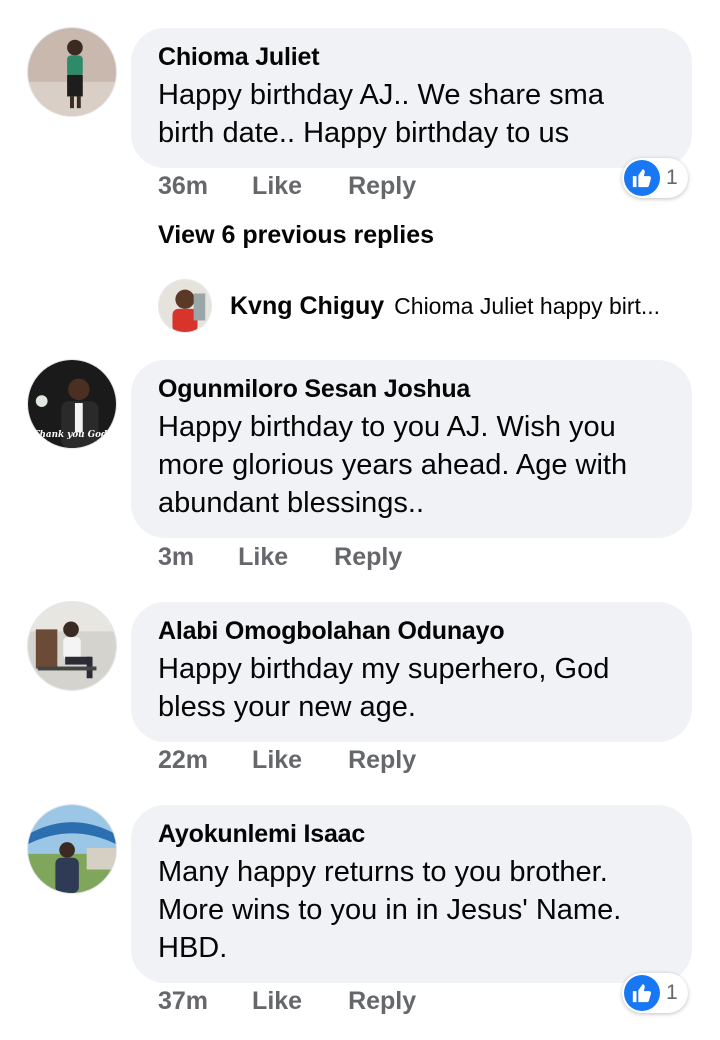  I want to click on profile-photo: Thank you God!, so click(72, 404).